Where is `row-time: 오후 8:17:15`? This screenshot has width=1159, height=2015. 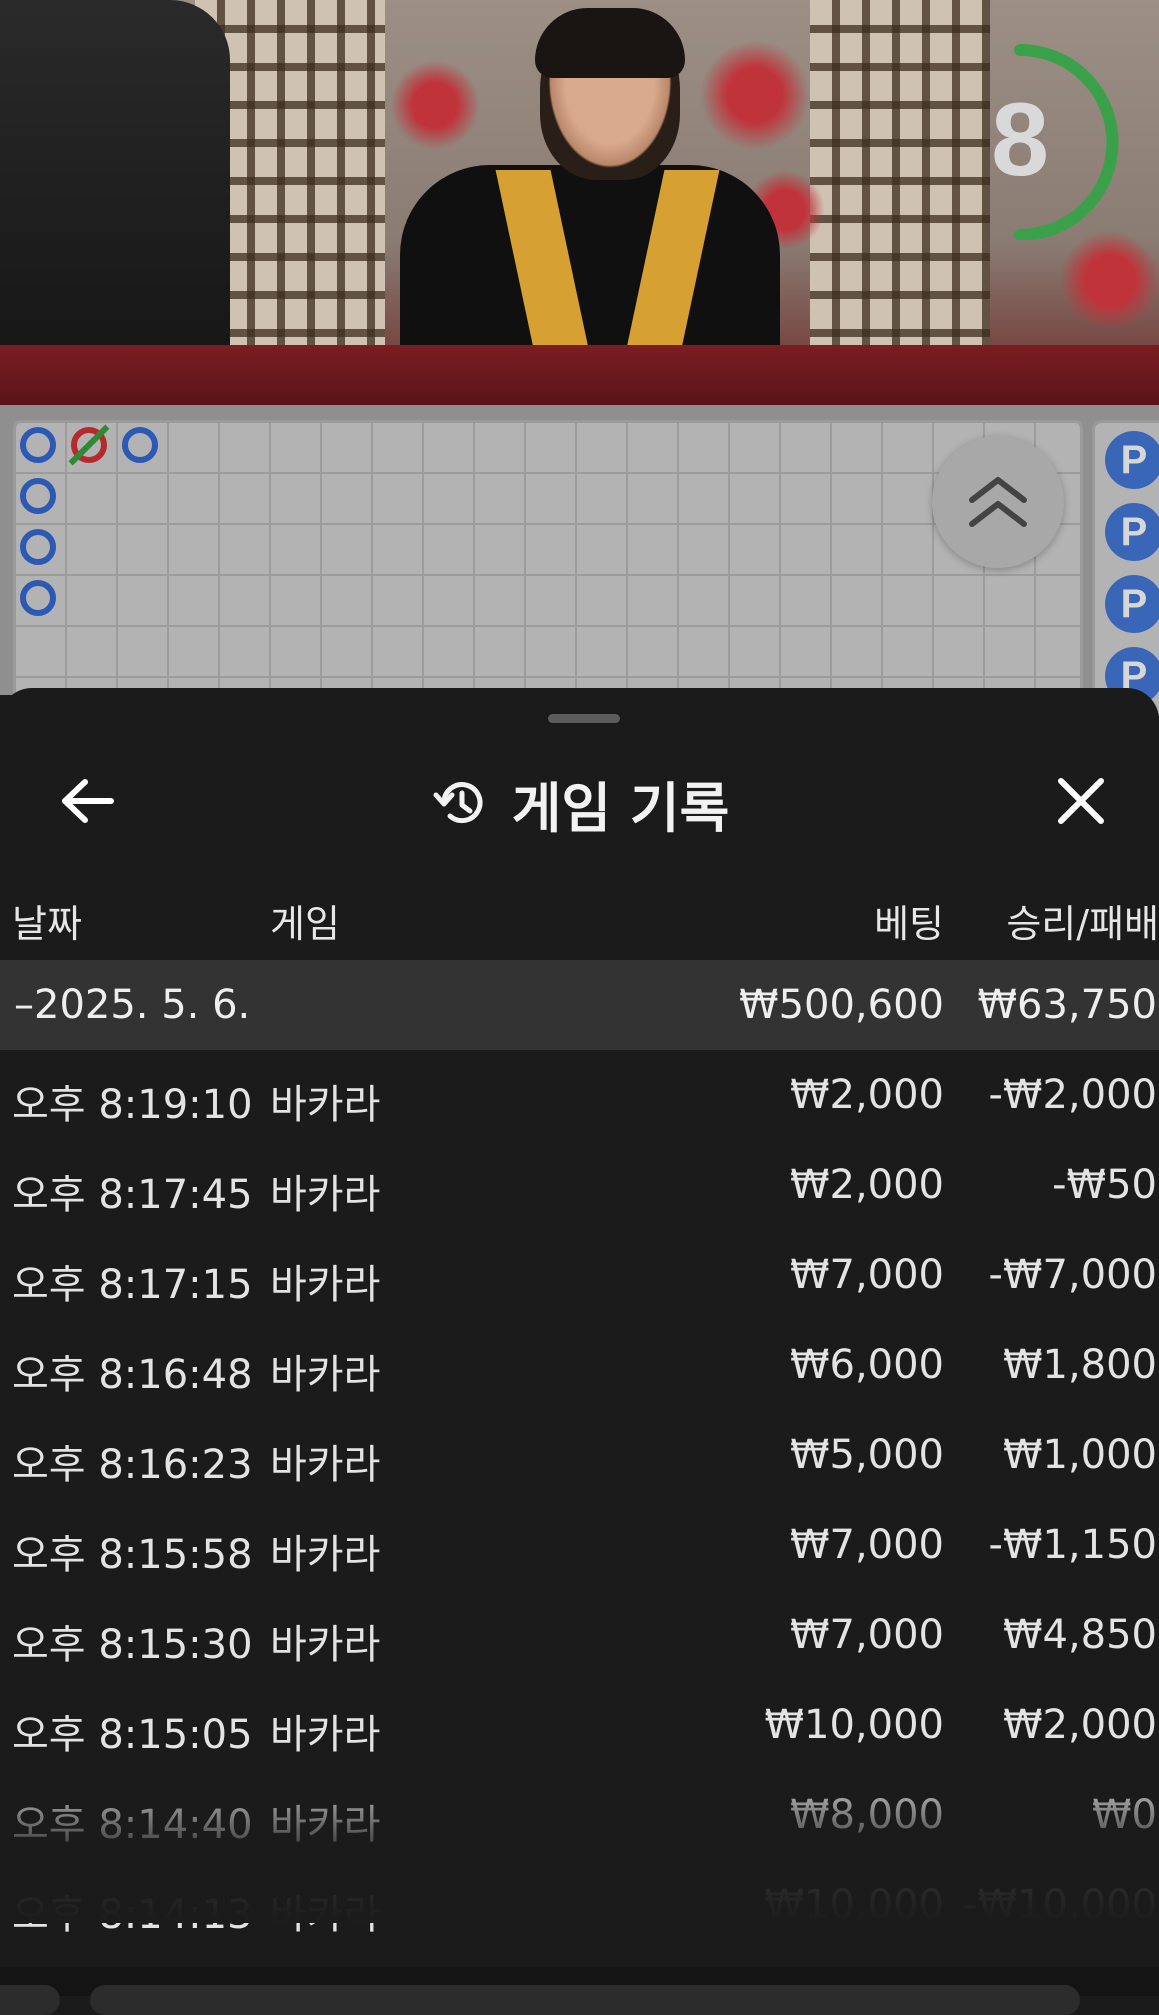 row-time: 오후 8:17:15 is located at coordinates (132, 1285).